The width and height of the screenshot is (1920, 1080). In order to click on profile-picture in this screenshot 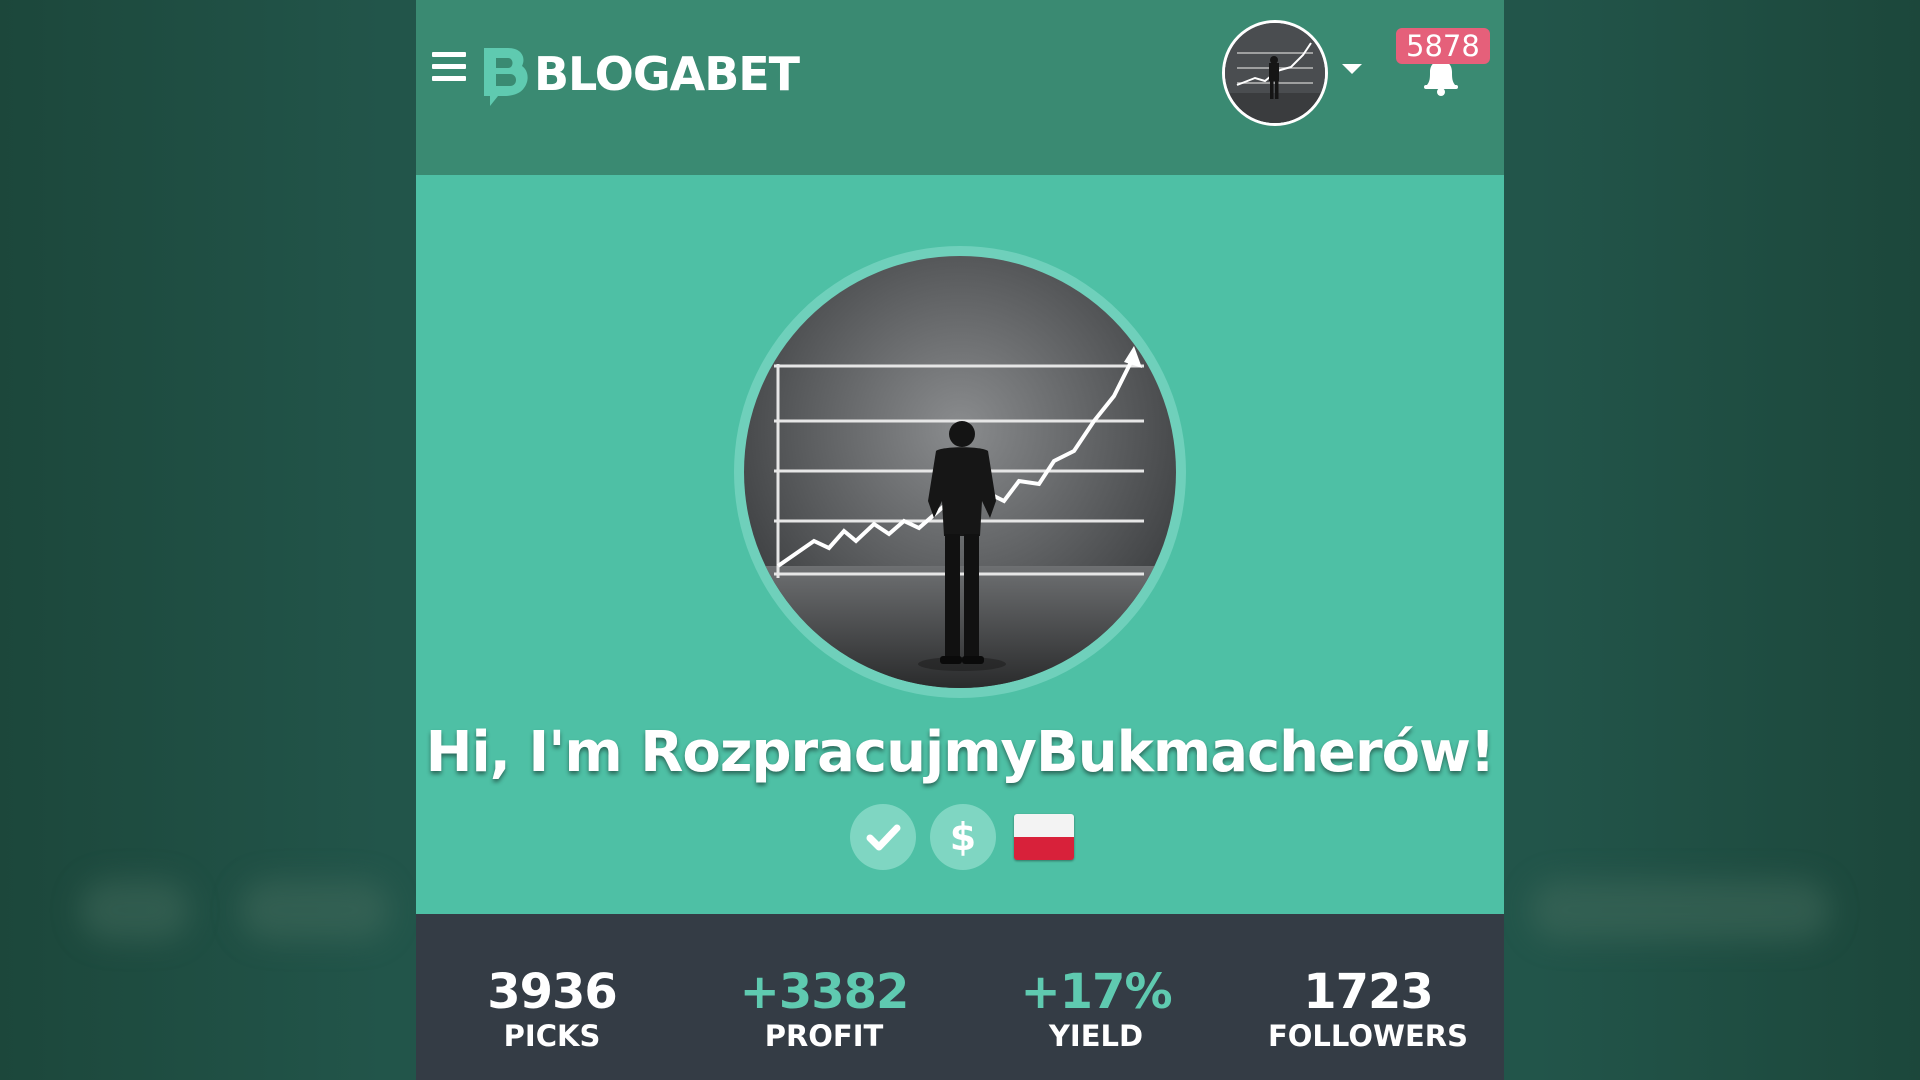, I will do `click(960, 472)`.